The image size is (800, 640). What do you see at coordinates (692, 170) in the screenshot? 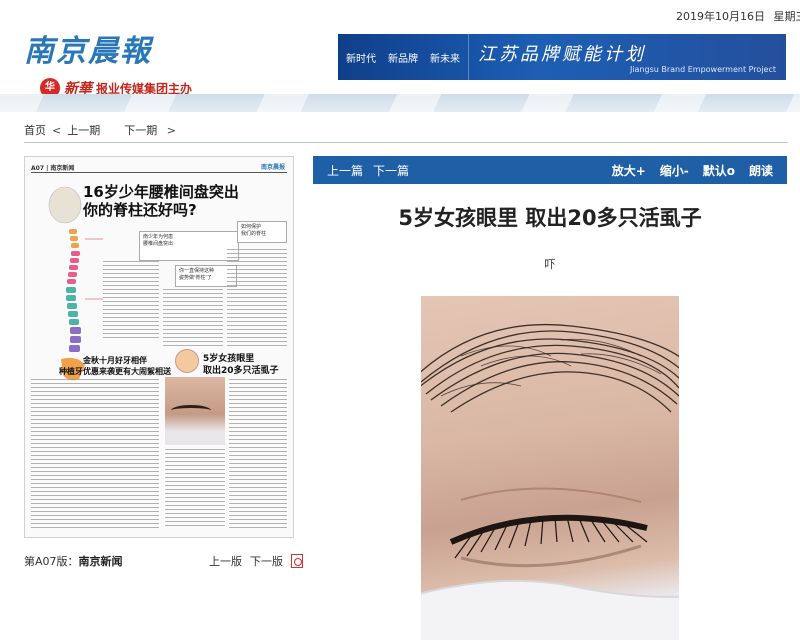
I see `article-tools: 放大+ 缩小- 默认o 朗读` at bounding box center [692, 170].